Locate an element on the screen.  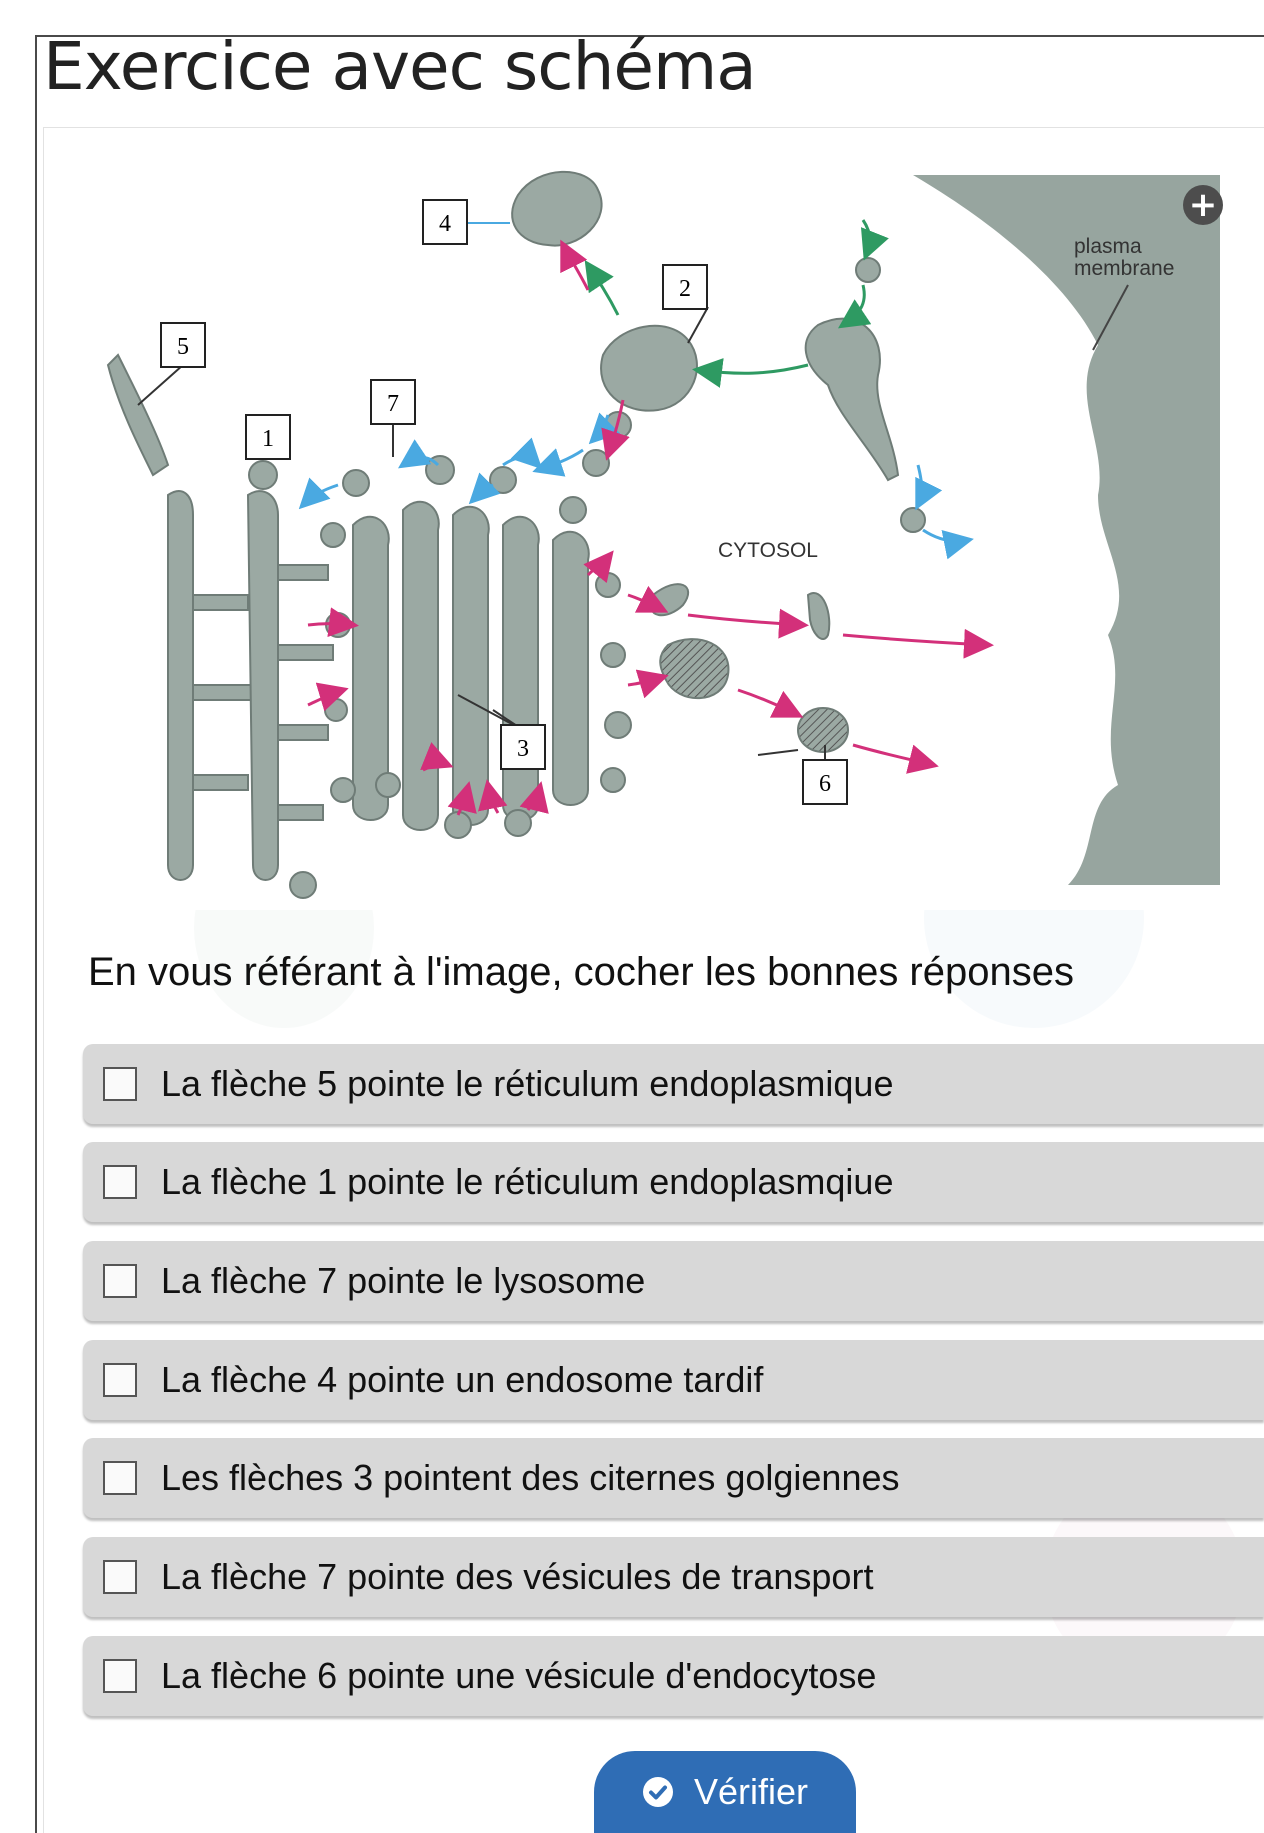
svg-text: 4 is located at coordinates (445, 224).